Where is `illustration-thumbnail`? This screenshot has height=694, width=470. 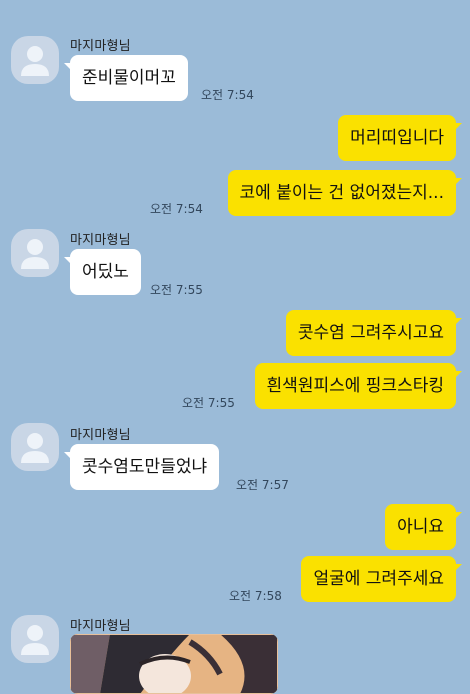
illustration-thumbnail is located at coordinates (174, 664).